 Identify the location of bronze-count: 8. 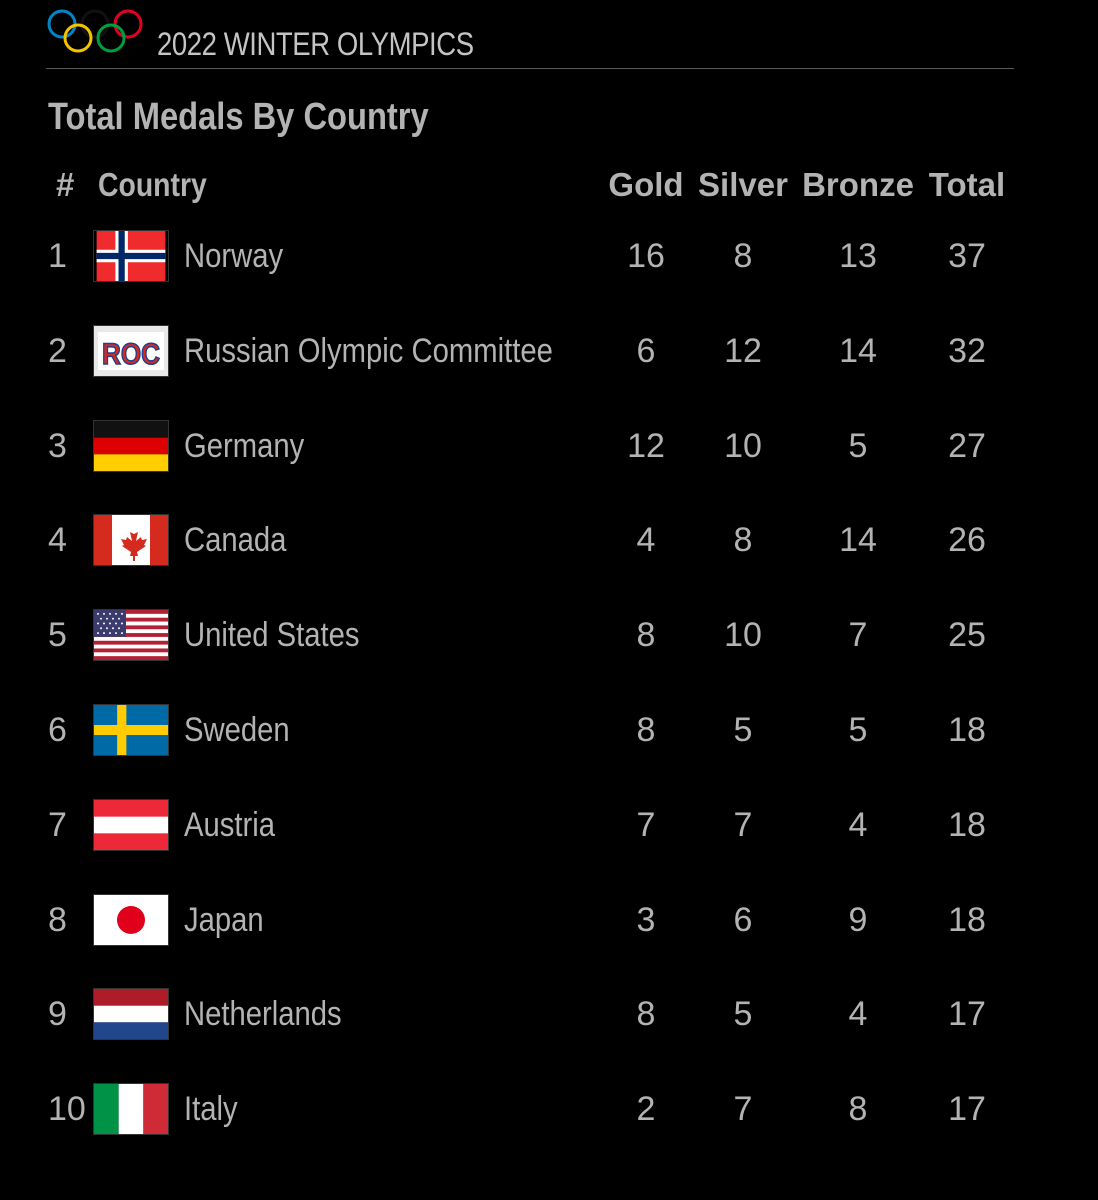
(858, 1109).